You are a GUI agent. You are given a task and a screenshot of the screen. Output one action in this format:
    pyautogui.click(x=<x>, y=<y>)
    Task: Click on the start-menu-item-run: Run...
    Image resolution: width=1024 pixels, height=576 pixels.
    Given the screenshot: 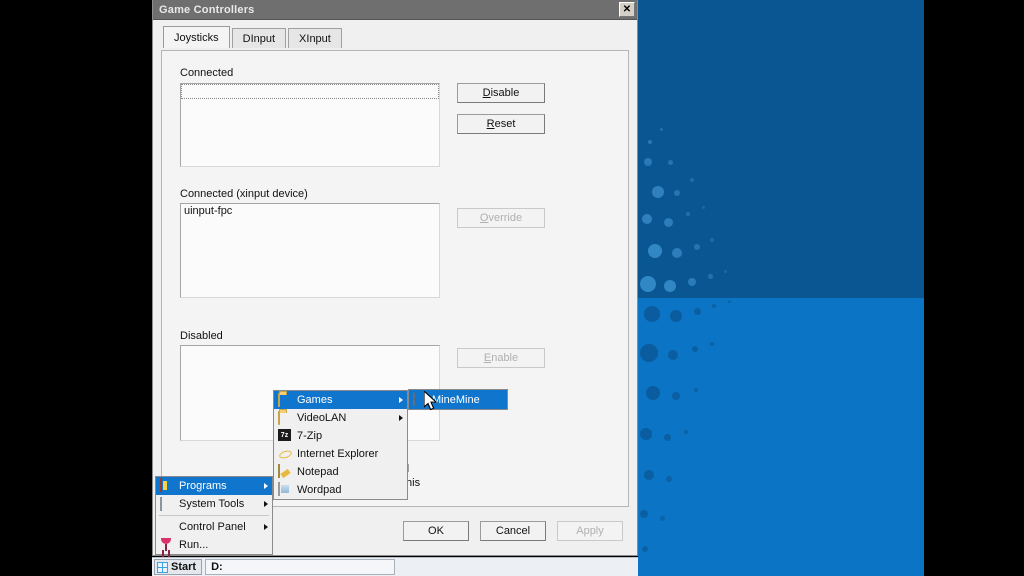 What is the action you would take?
    pyautogui.click(x=214, y=545)
    